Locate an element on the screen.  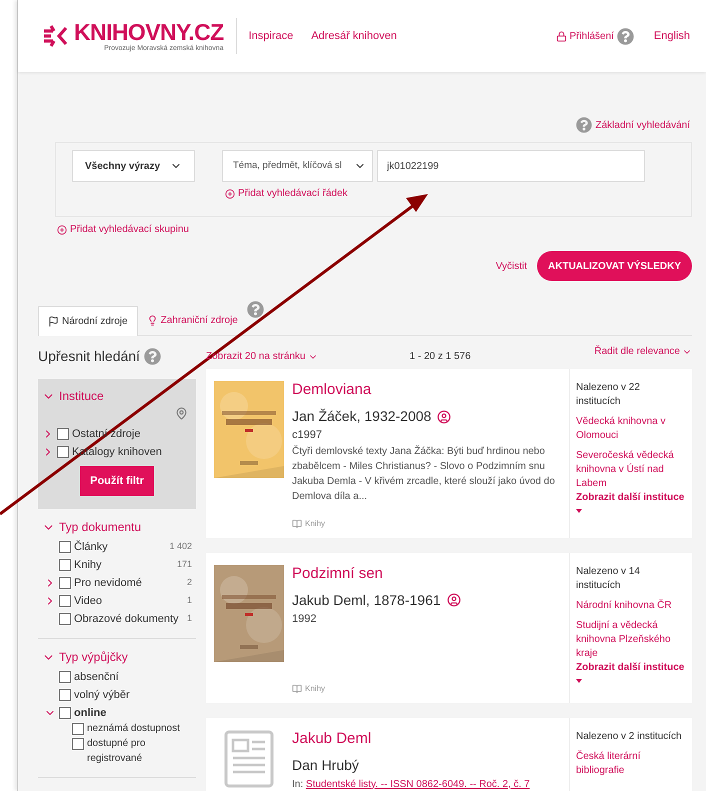
publication-year: c1997 is located at coordinates (307, 435).